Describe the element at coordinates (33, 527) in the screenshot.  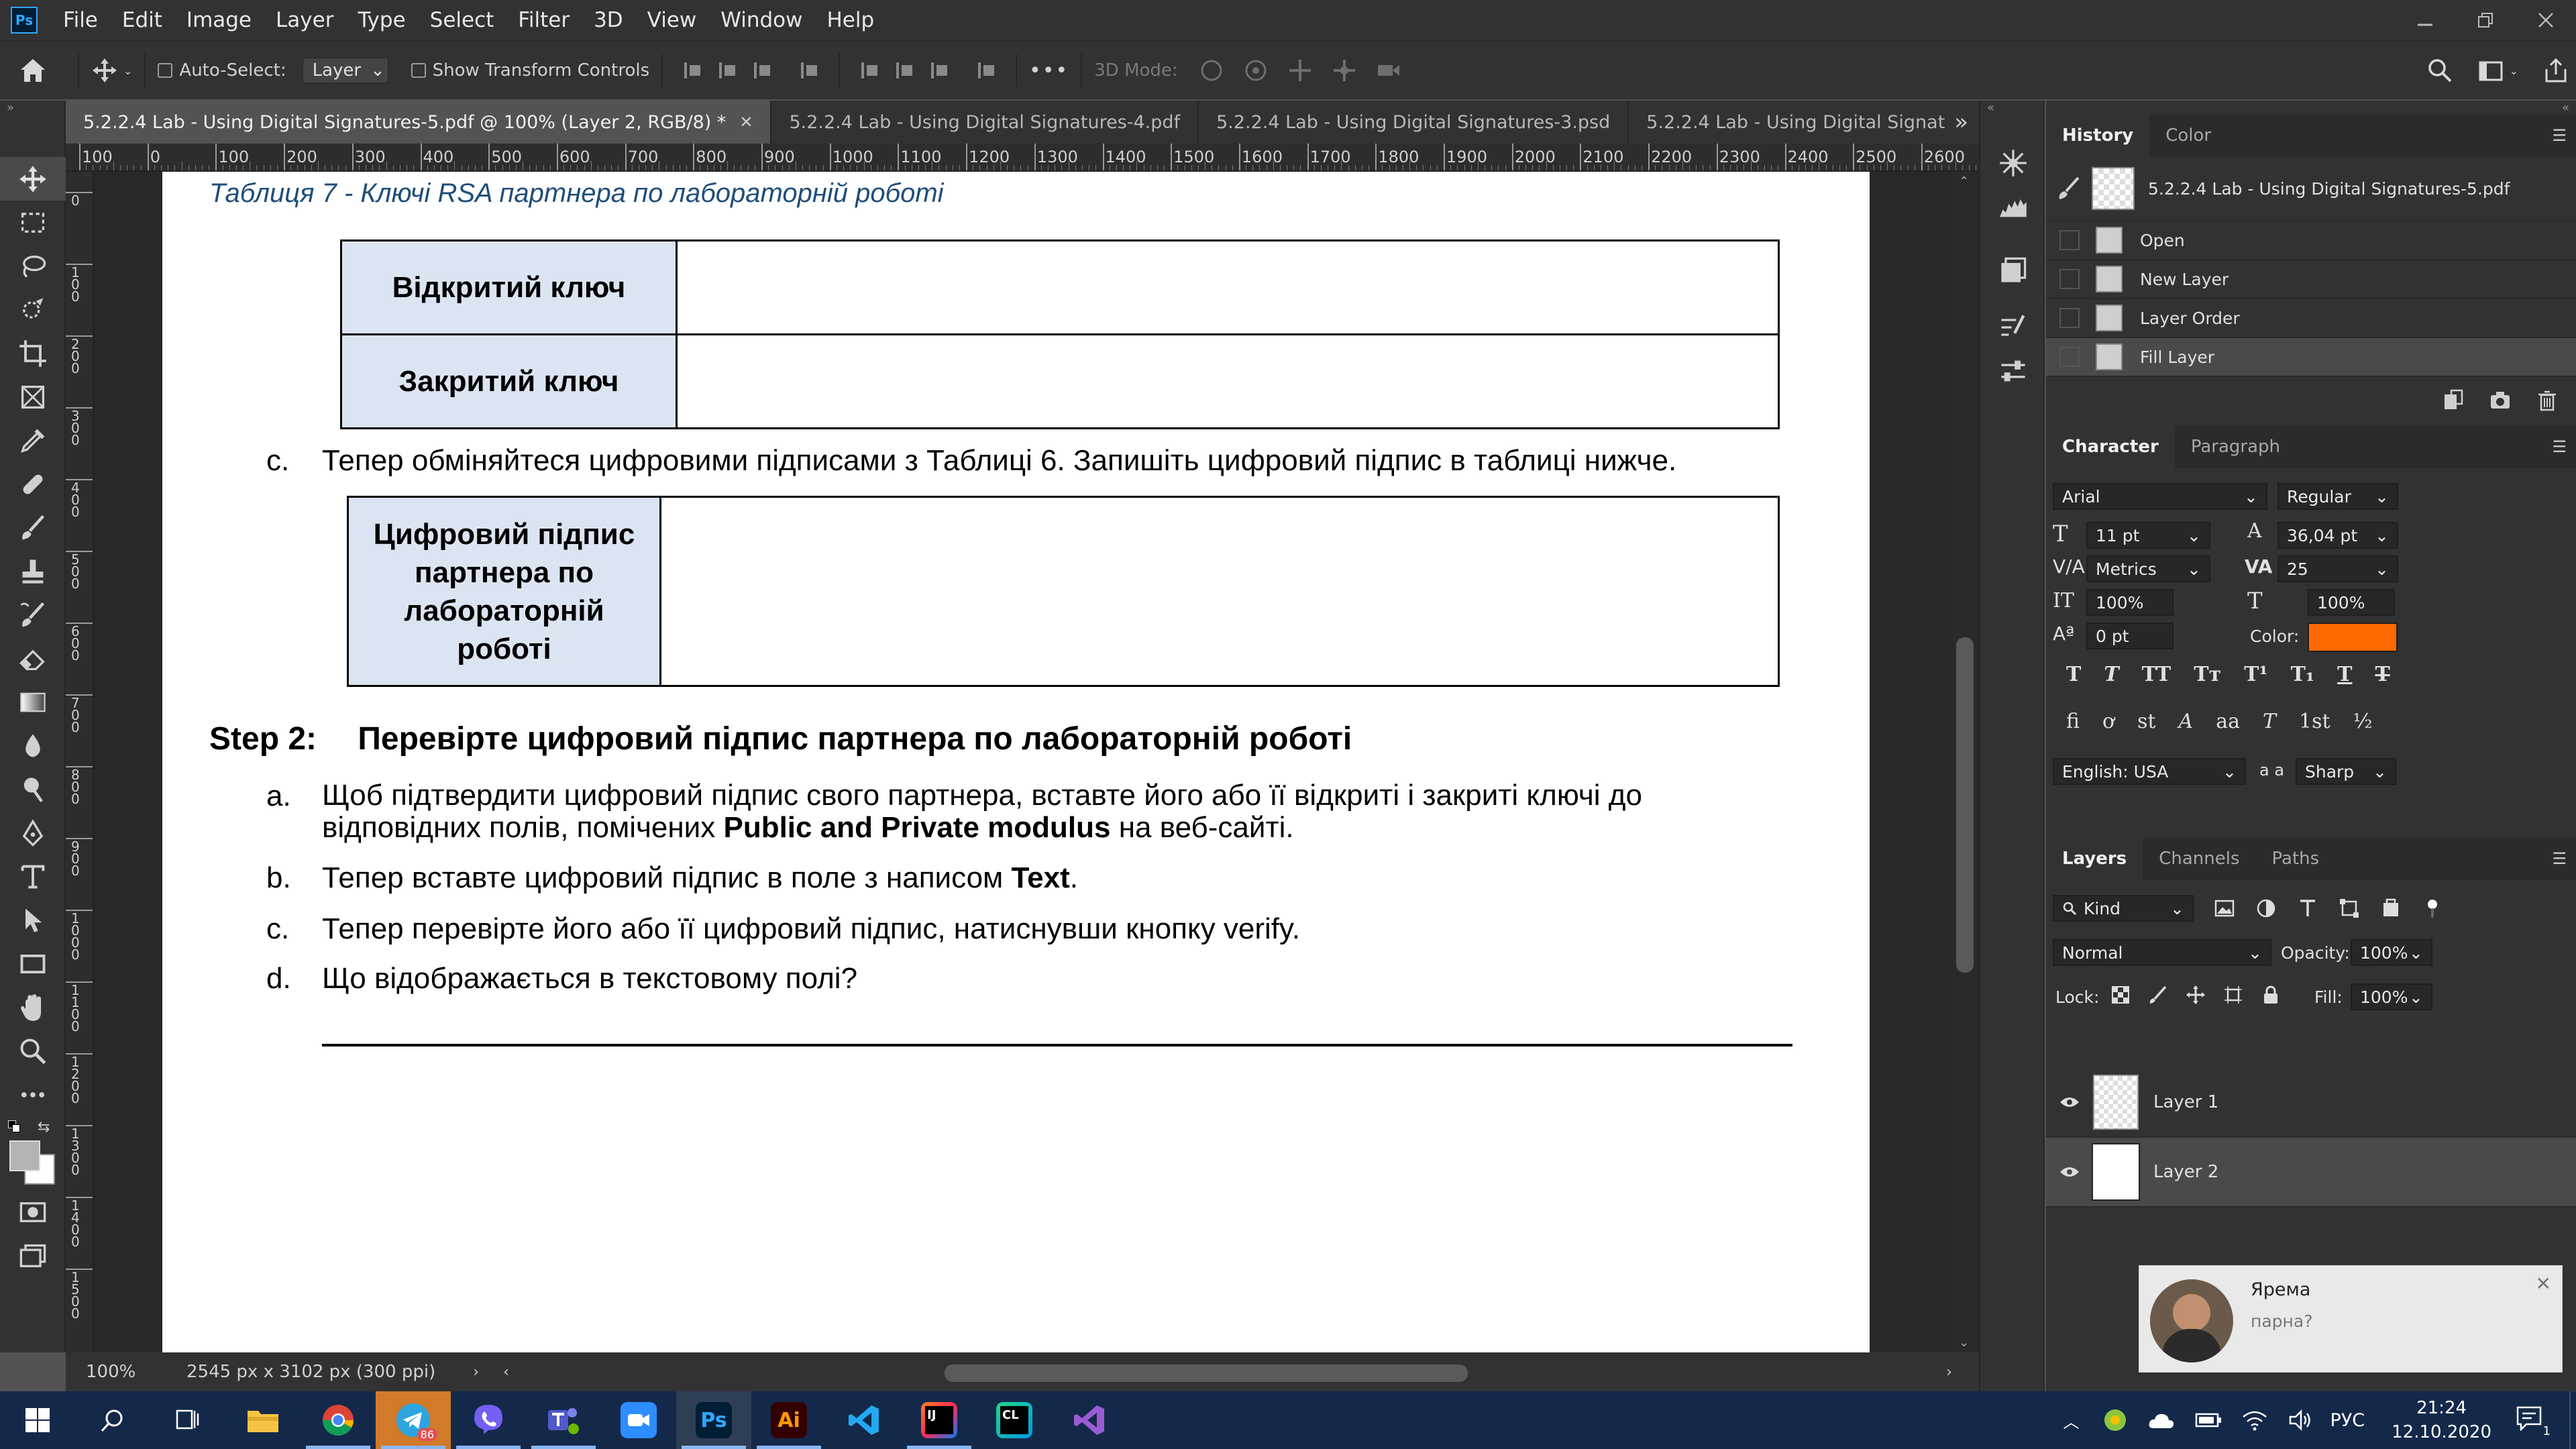
I see `brush-tool` at that location.